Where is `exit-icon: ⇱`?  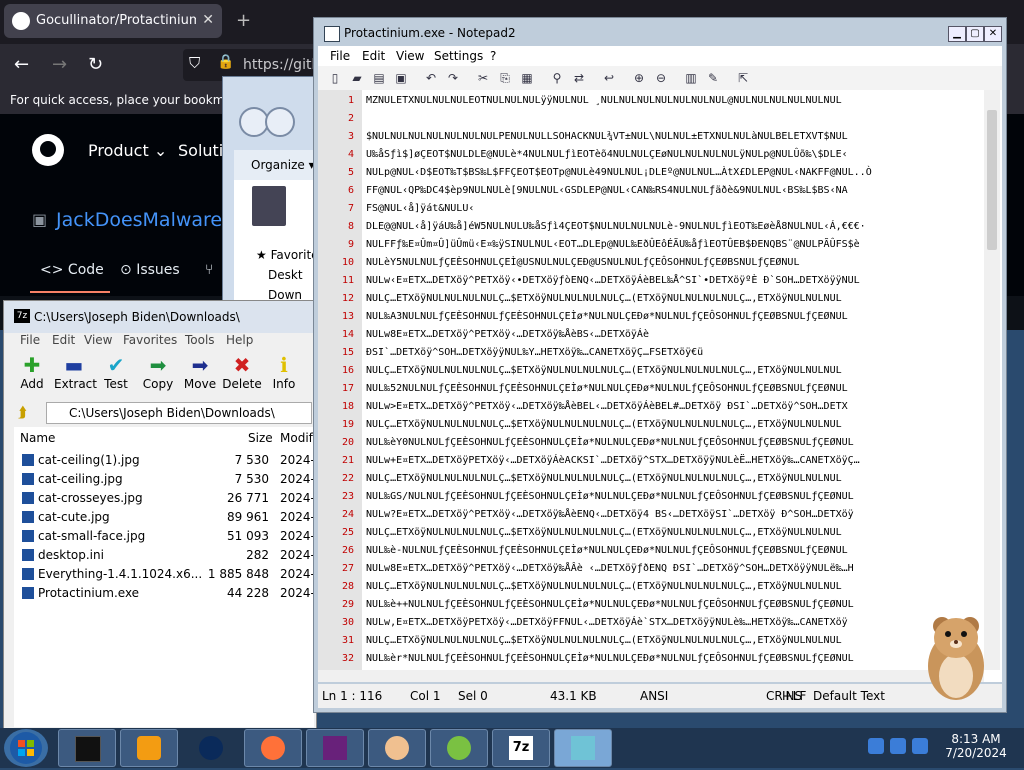
exit-icon: ⇱ is located at coordinates (743, 78).